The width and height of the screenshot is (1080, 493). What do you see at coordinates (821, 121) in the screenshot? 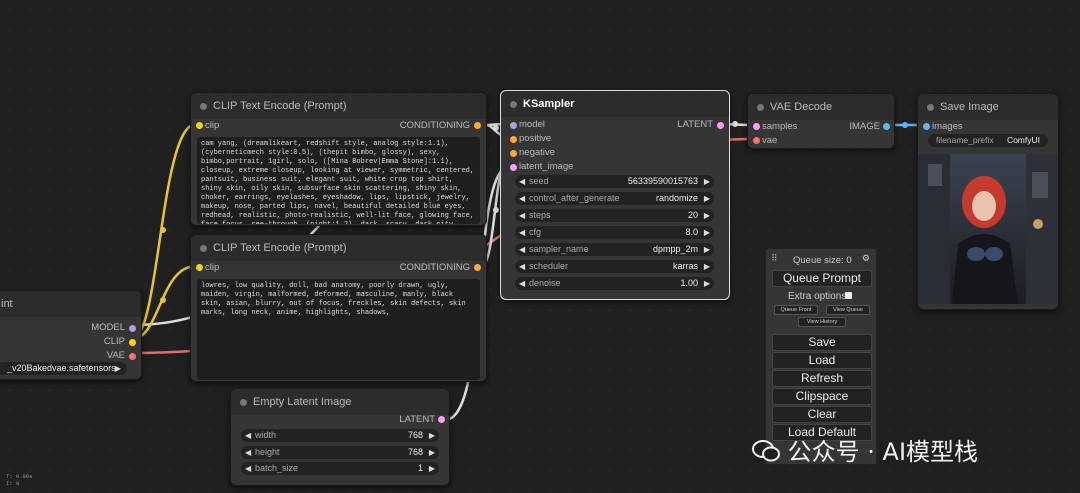
I see `vae-decode-node: VAE Decode samples vae IMAGE` at bounding box center [821, 121].